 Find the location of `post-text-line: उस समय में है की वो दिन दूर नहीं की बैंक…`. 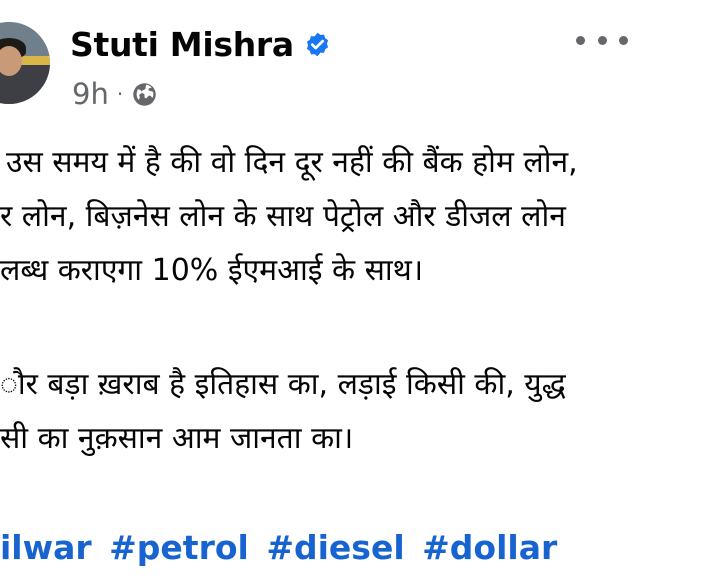

post-text-line: उस समय में है की वो दिन दूर नहीं की बैंक… is located at coordinates (292, 162).